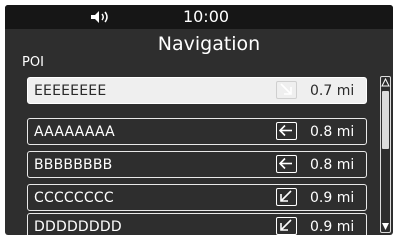  What do you see at coordinates (286, 90) in the screenshot?
I see `arrow-down-right-icon` at bounding box center [286, 90].